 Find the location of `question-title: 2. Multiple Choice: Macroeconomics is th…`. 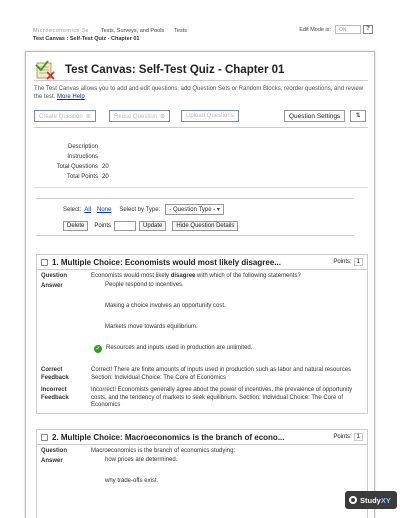

question-title: 2. Multiple Choice: Macroeconomics is th… is located at coordinates (168, 437).